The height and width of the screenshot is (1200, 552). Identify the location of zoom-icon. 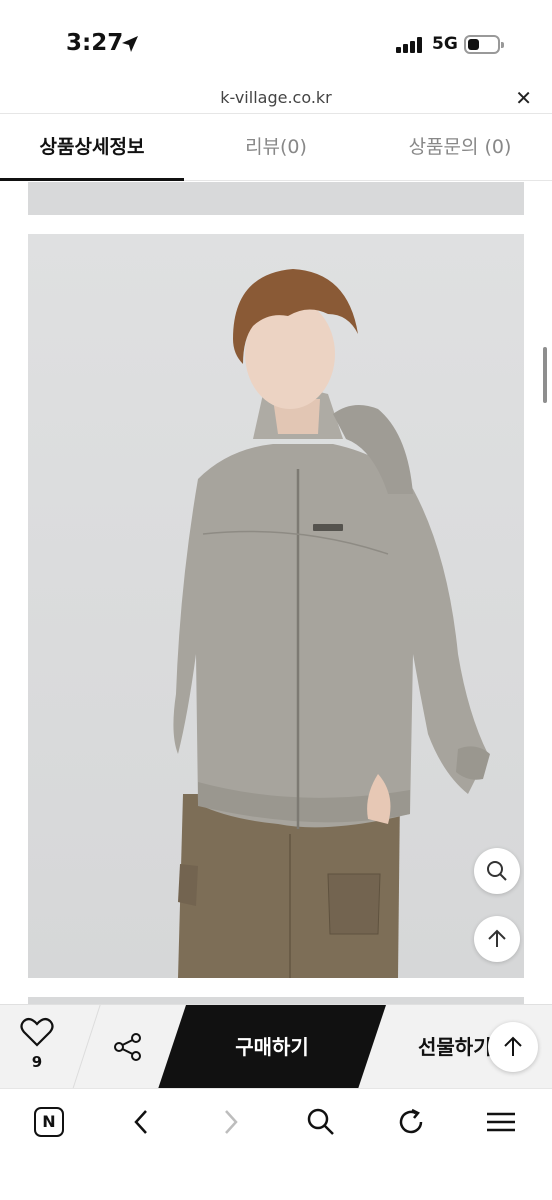
(497, 871).